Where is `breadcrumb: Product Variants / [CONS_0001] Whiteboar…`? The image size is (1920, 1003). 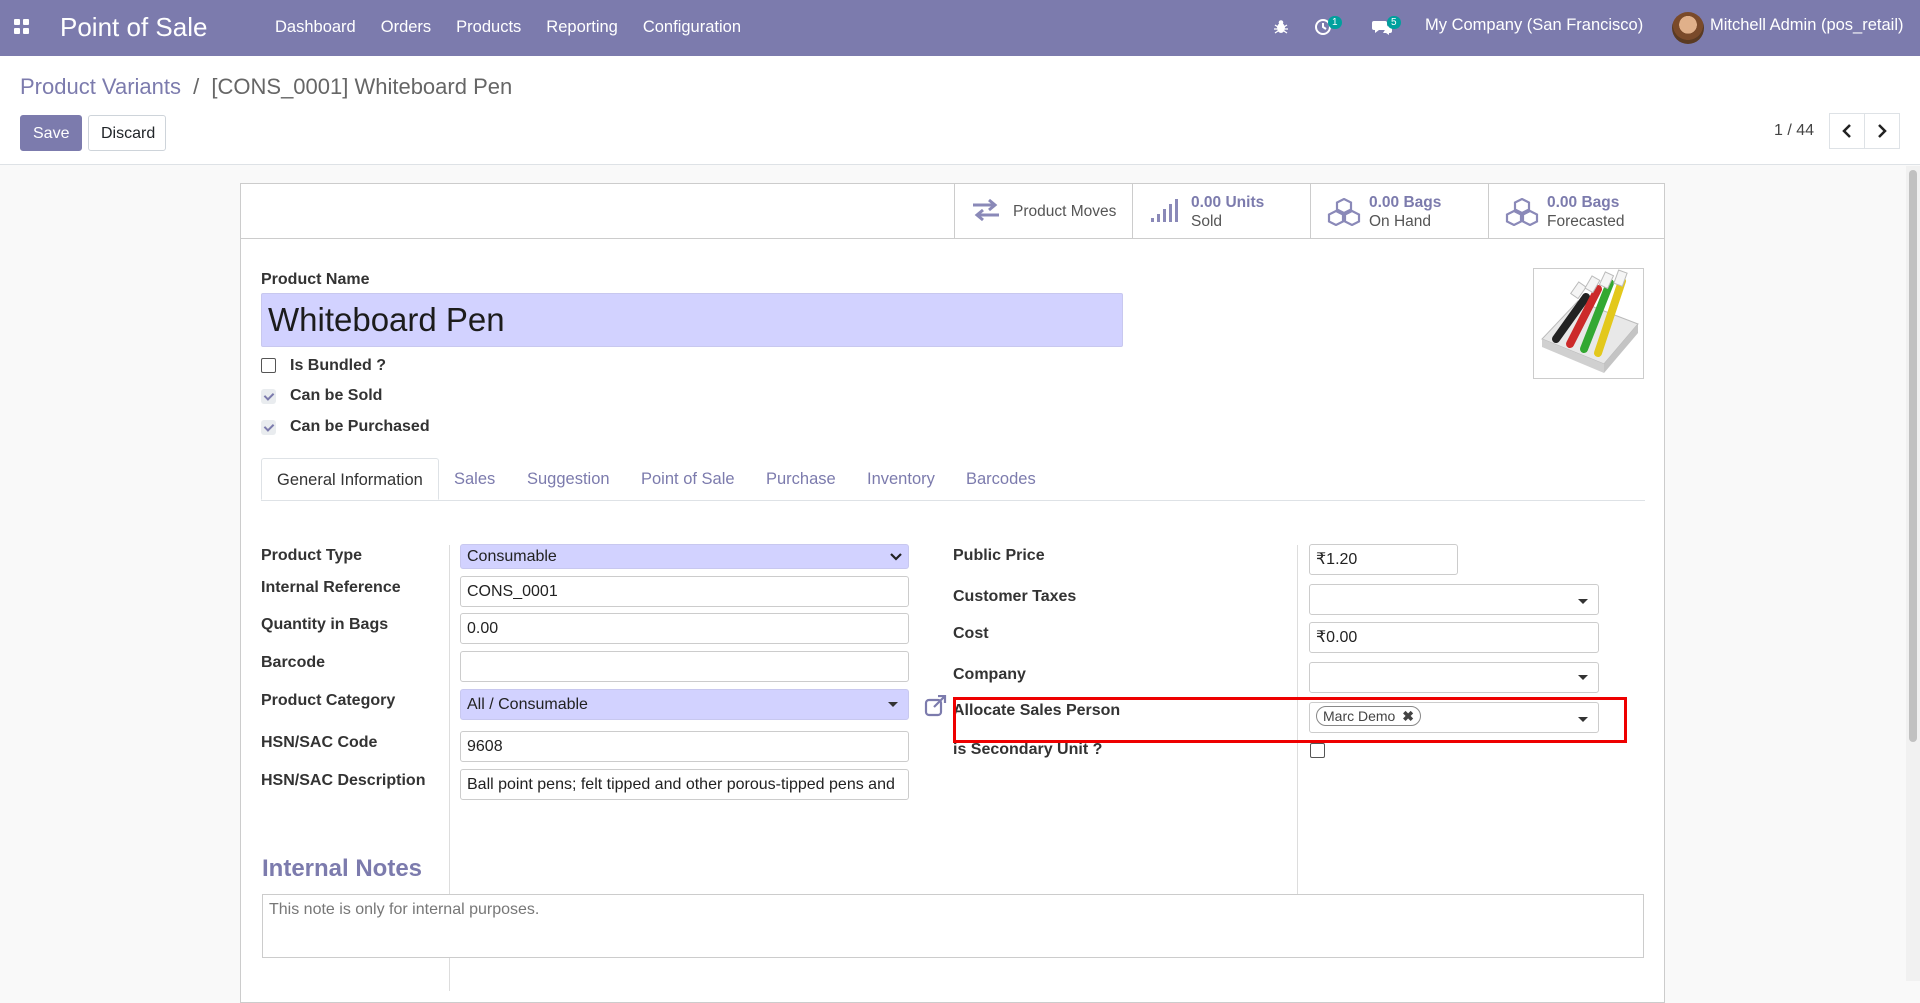 breadcrumb: Product Variants / [CONS_0001] Whiteboar… is located at coordinates (266, 87).